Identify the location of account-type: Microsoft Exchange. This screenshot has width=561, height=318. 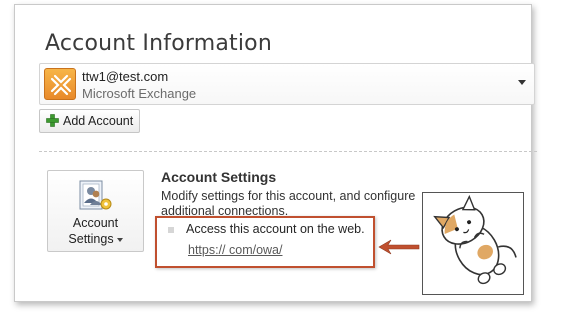
(139, 93).